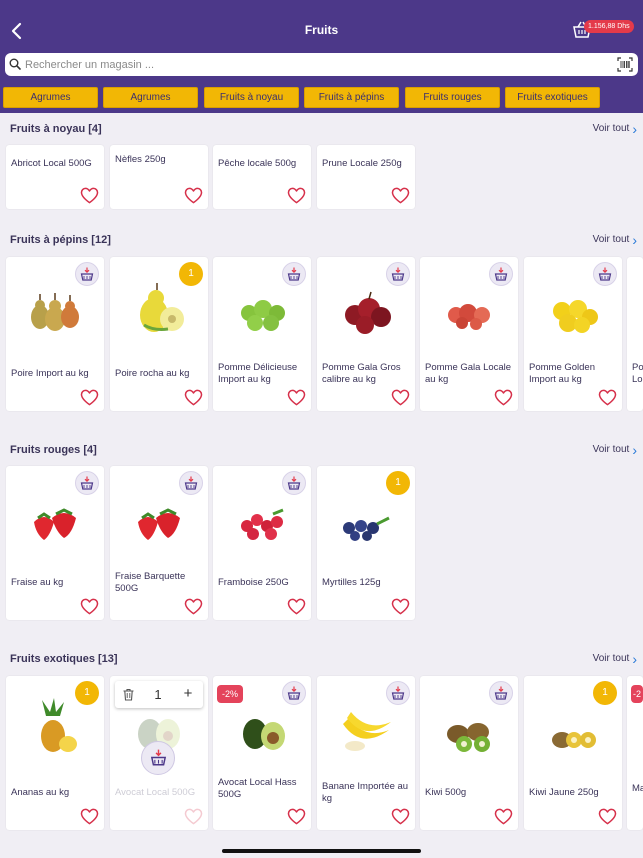 The height and width of the screenshot is (858, 643). Describe the element at coordinates (150, 97) in the screenshot. I see `chip-agrumes-2: Agrumes` at that location.